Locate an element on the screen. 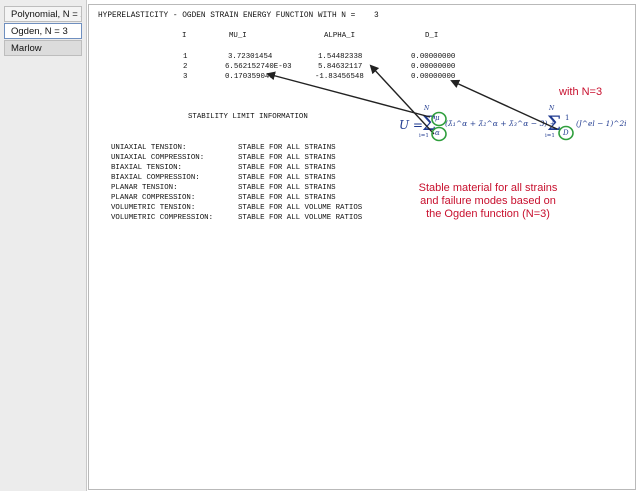  annotation-overlay is located at coordinates (420, 103).